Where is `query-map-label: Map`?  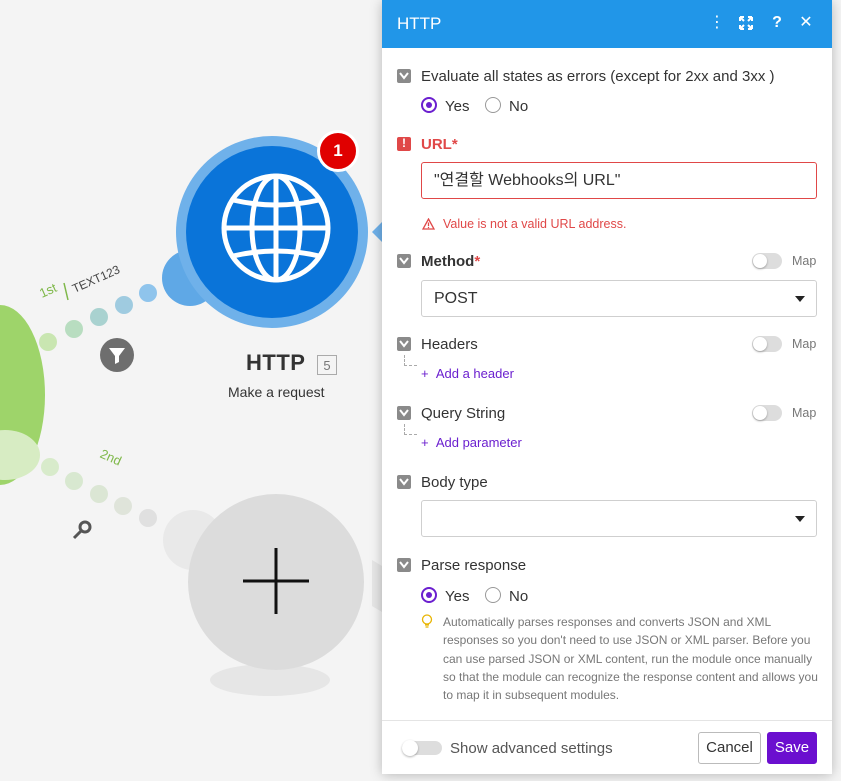
query-map-label: Map is located at coordinates (804, 413).